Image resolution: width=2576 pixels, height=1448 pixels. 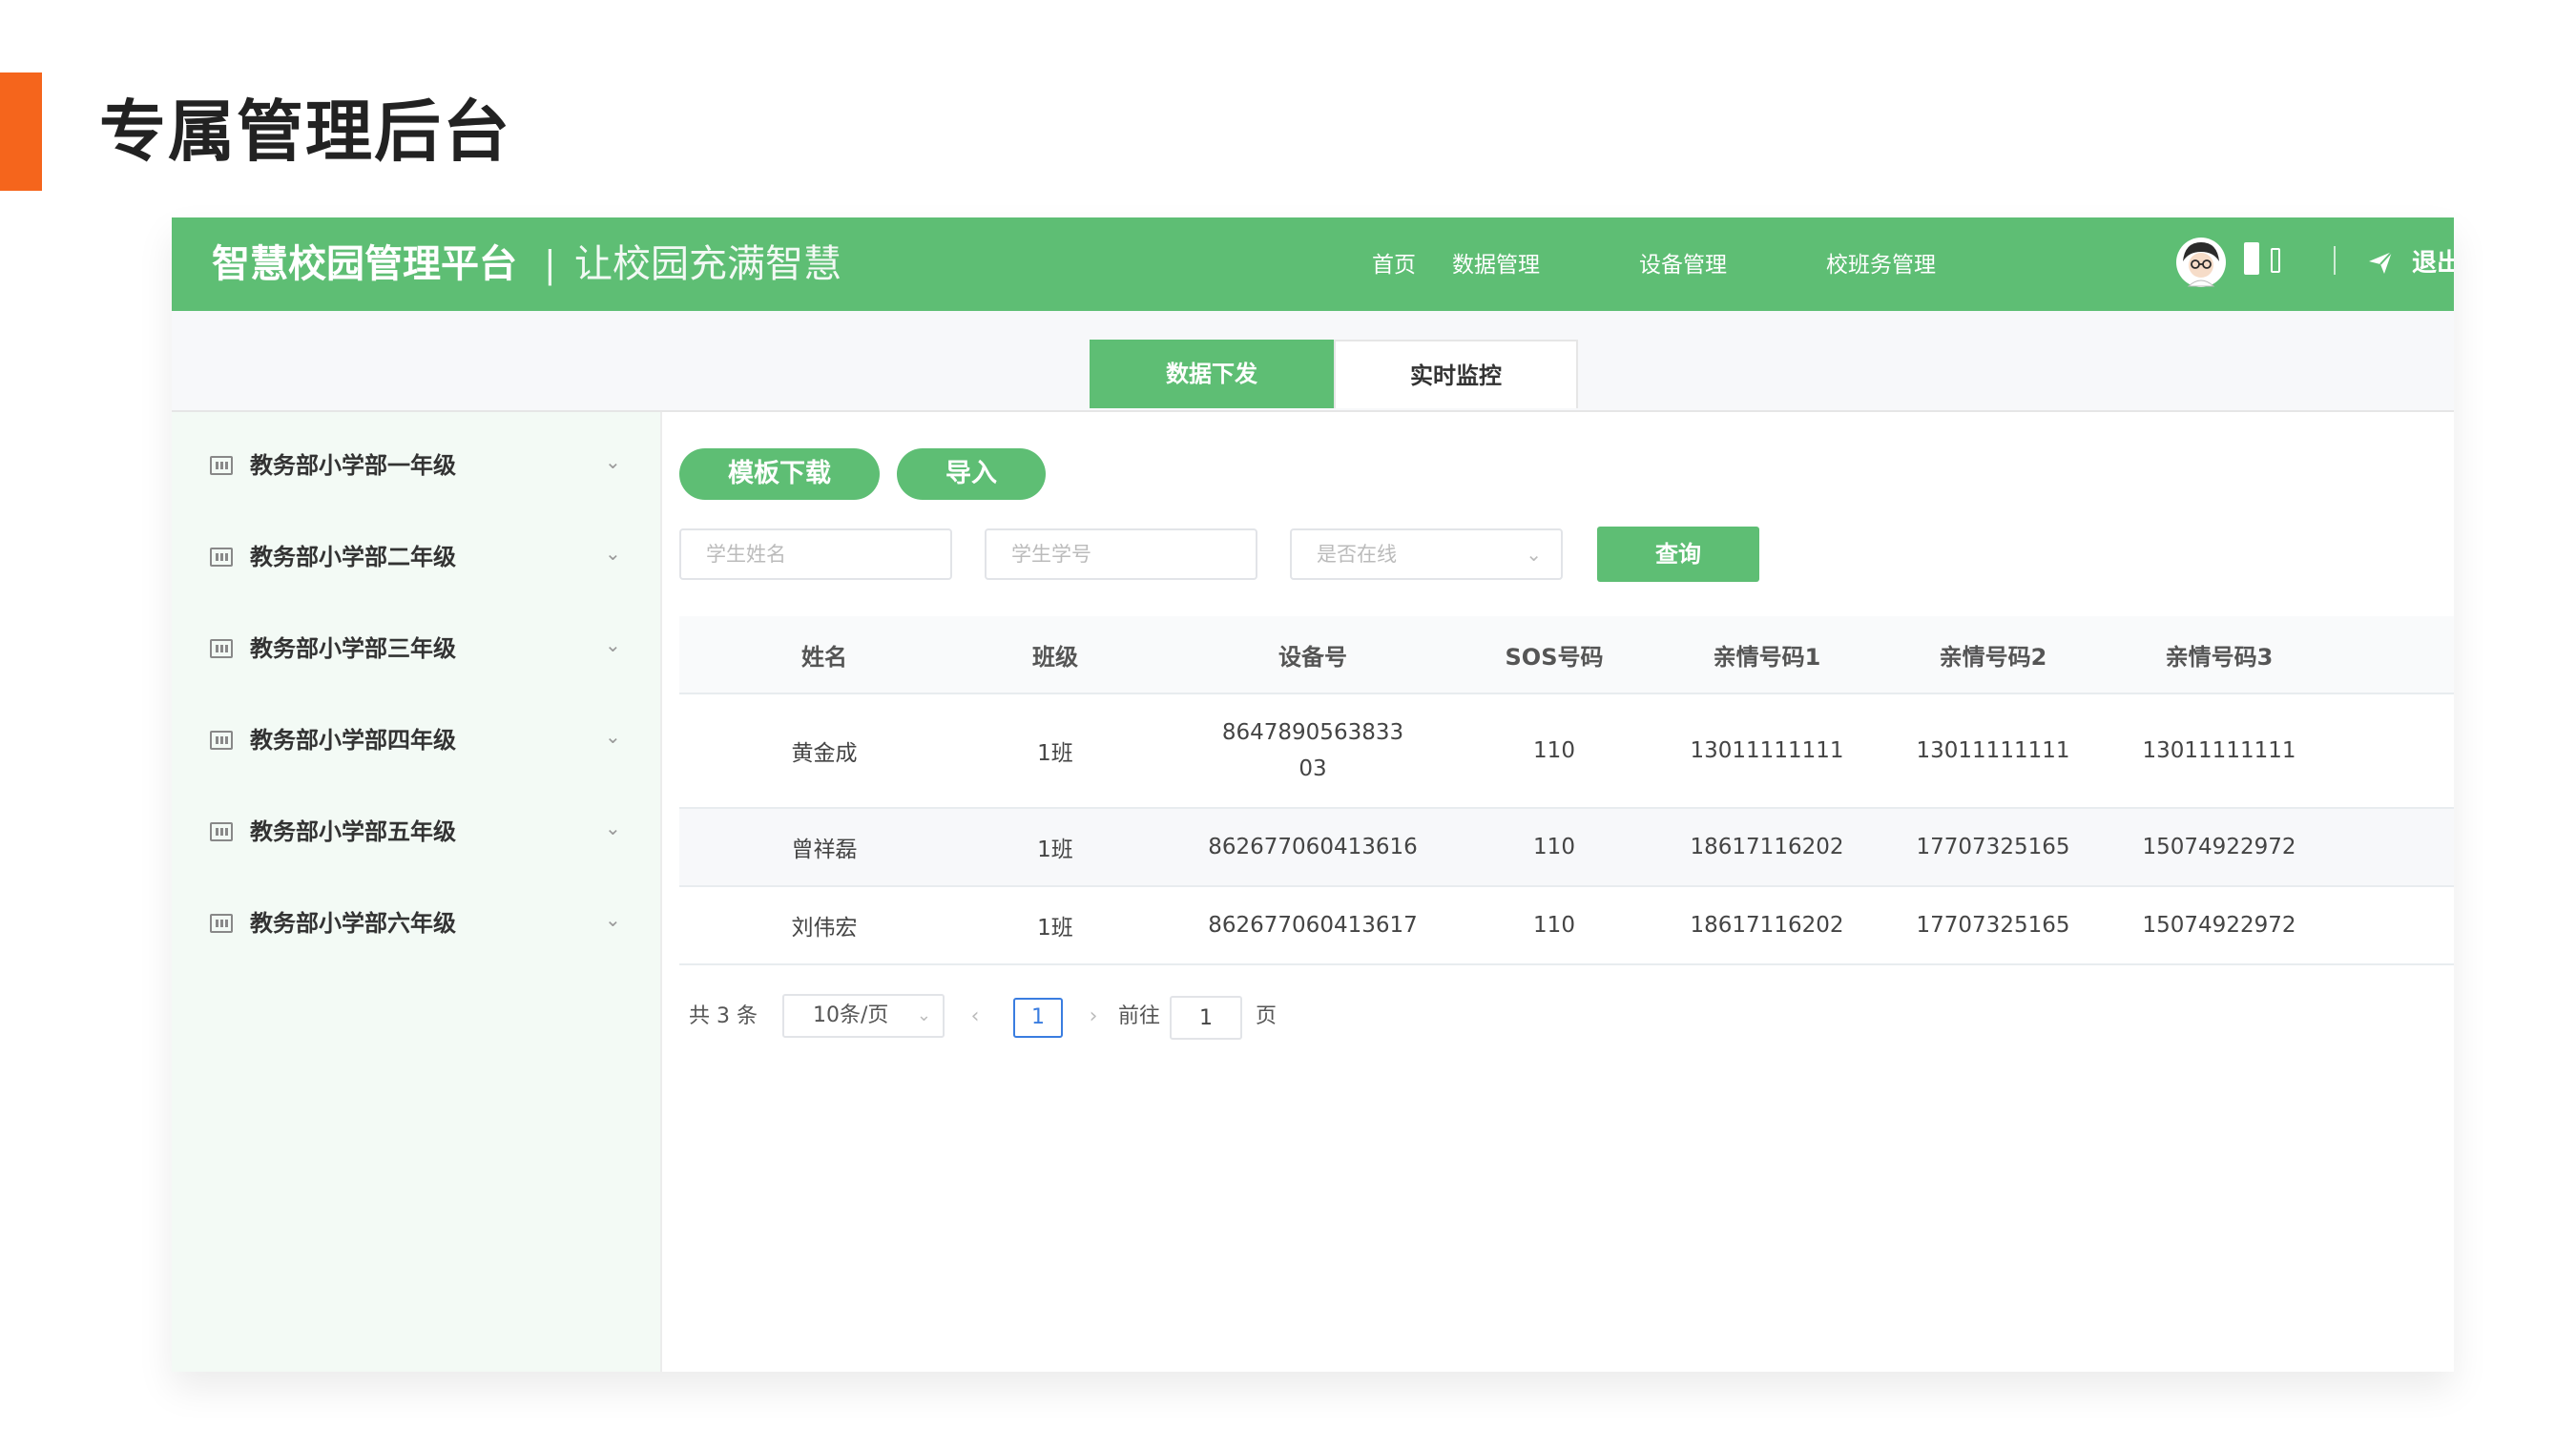 I want to click on send-icon, so click(x=2380, y=262).